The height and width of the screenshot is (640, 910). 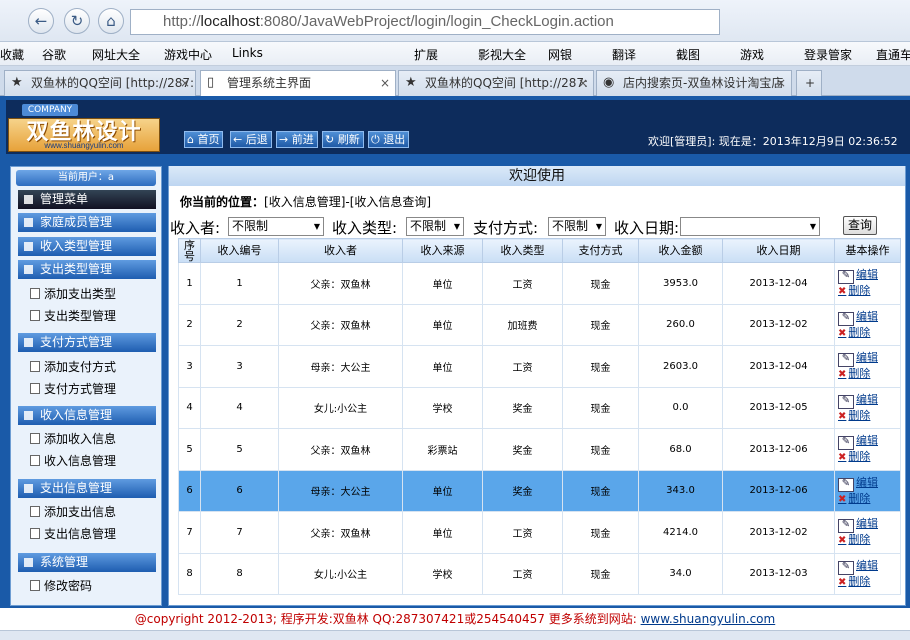 I want to click on menu-item: 修改密码, so click(x=60, y=585).